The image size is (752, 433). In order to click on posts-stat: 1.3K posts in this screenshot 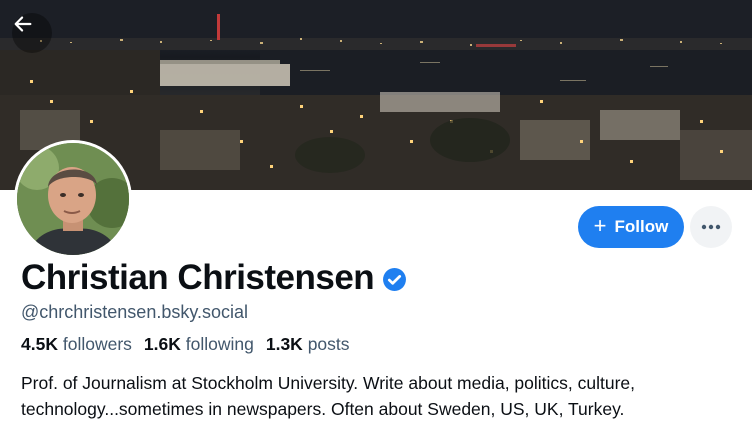, I will do `click(308, 344)`.